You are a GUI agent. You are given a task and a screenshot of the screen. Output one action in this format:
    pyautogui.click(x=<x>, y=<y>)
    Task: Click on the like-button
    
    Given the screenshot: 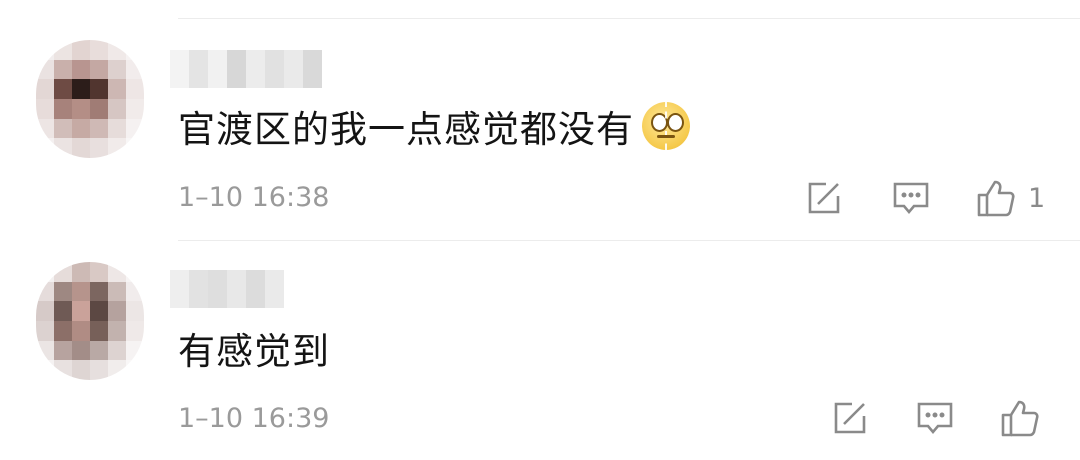 What is the action you would take?
    pyautogui.click(x=1026, y=418)
    